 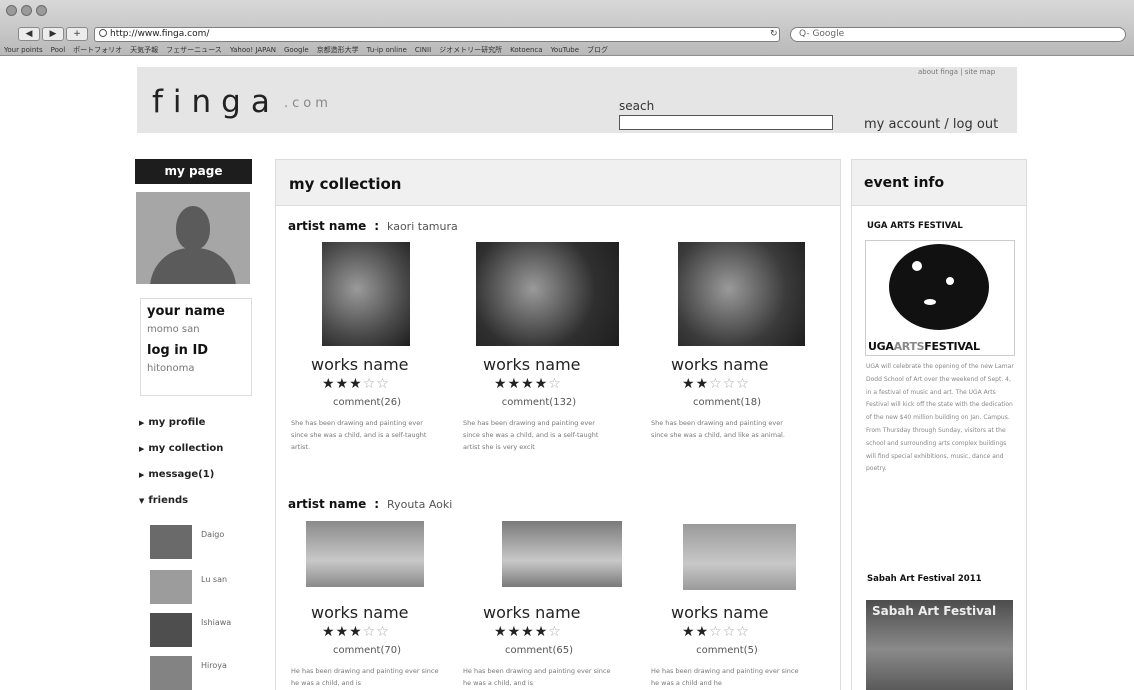 What do you see at coordinates (196, 347) in the screenshot?
I see `profile-box: your name momo san log in ID hitonoma` at bounding box center [196, 347].